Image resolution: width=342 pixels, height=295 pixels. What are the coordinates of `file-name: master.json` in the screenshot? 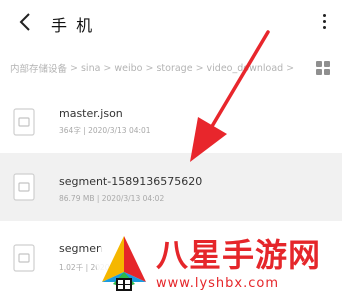 It's located at (91, 113).